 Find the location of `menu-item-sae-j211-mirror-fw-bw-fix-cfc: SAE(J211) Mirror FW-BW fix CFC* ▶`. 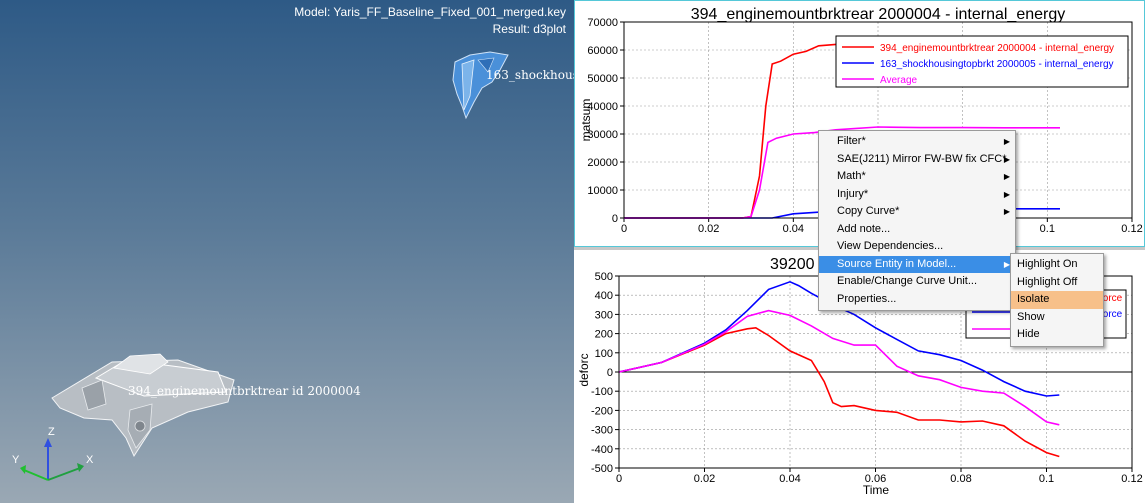

menu-item-sae-j211-mirror-fw-bw-fix-cfc: SAE(J211) Mirror FW-BW fix CFC* ▶ is located at coordinates (917, 160).